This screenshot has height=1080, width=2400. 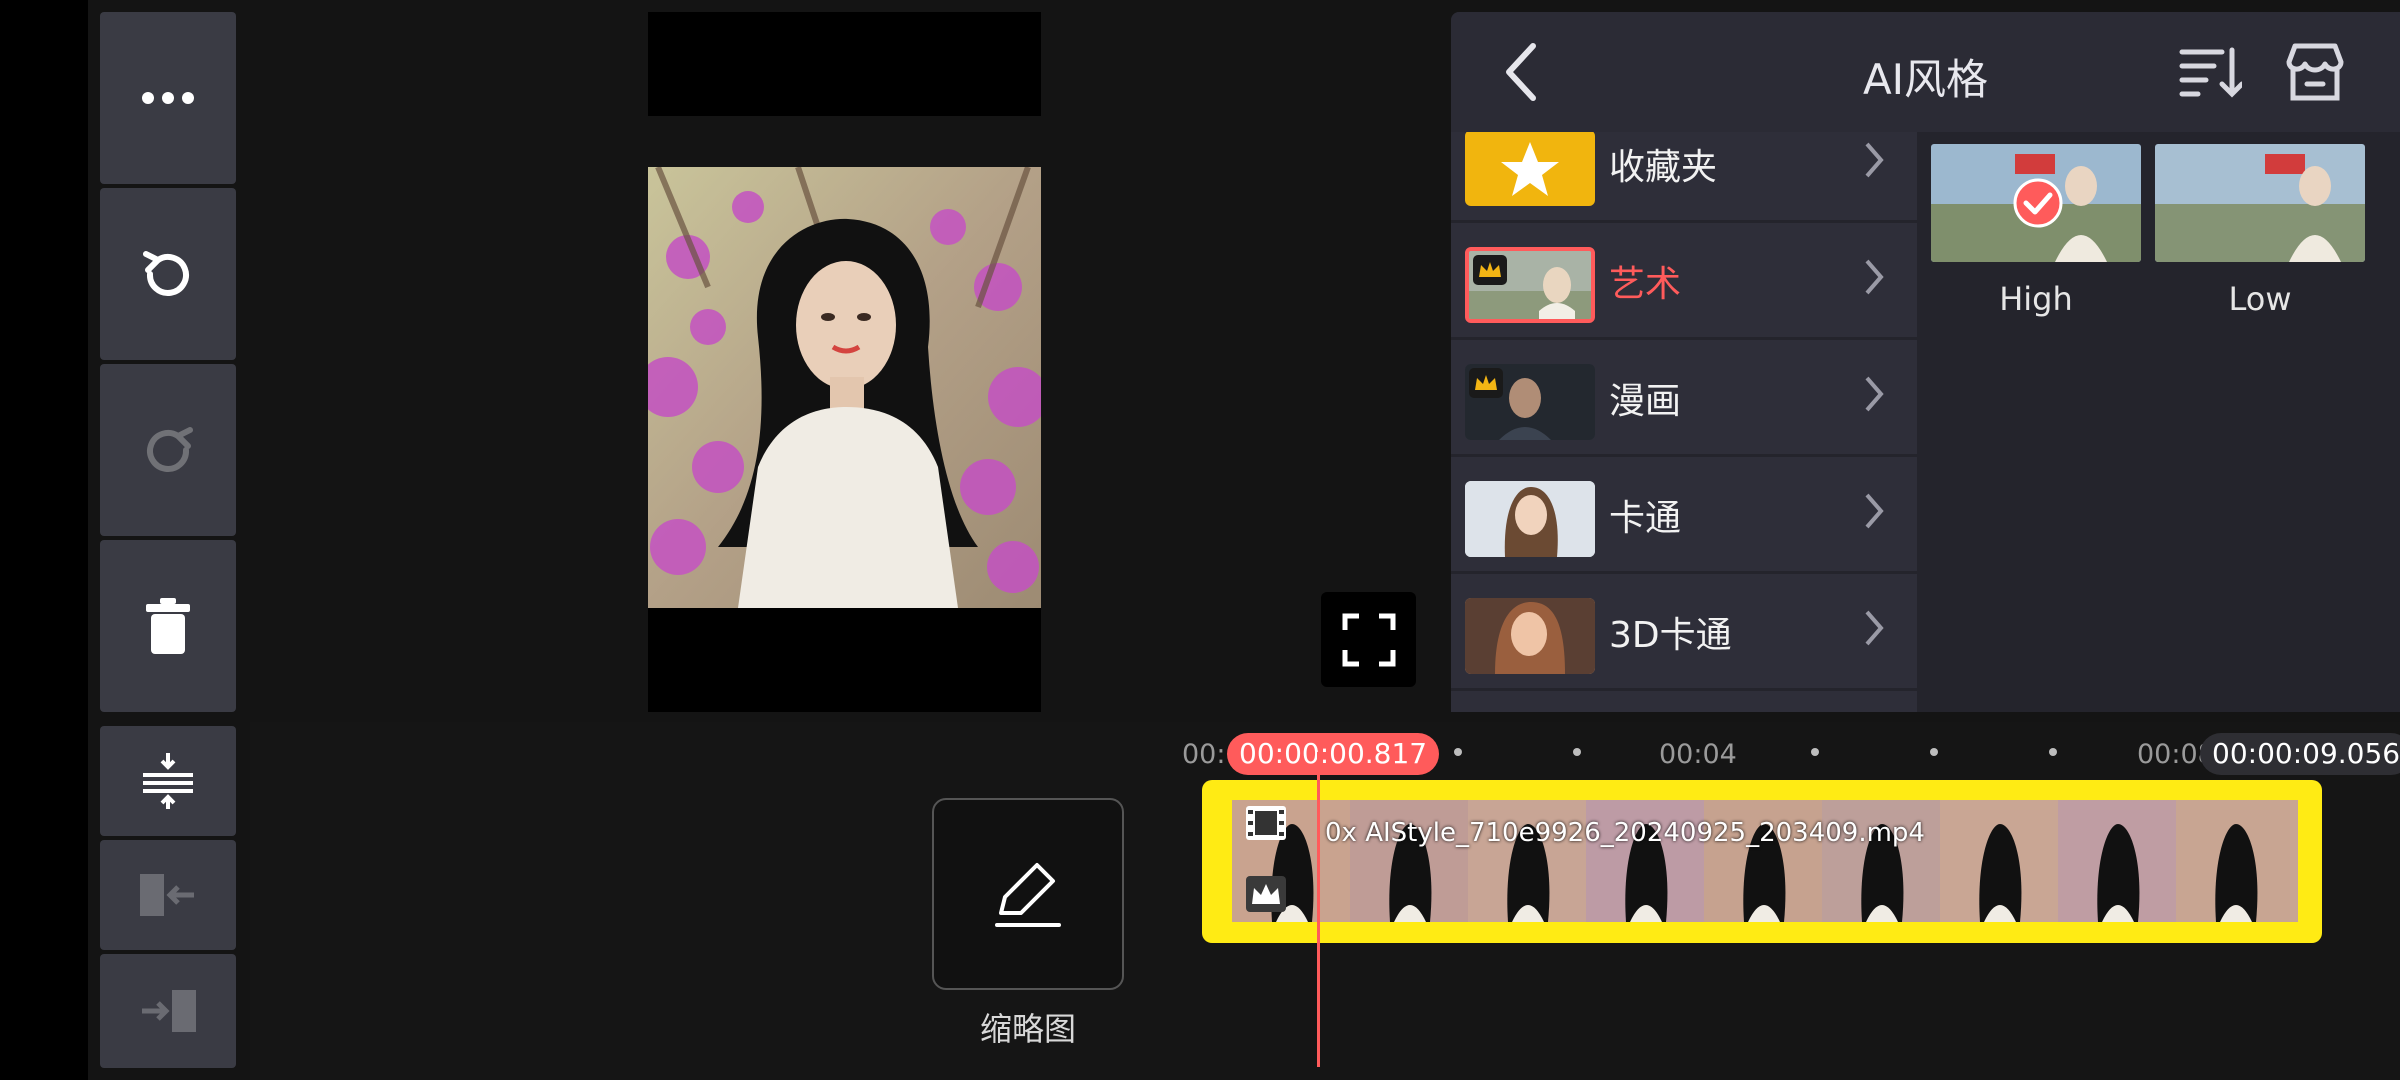 I want to click on film-icon, so click(x=1266, y=823).